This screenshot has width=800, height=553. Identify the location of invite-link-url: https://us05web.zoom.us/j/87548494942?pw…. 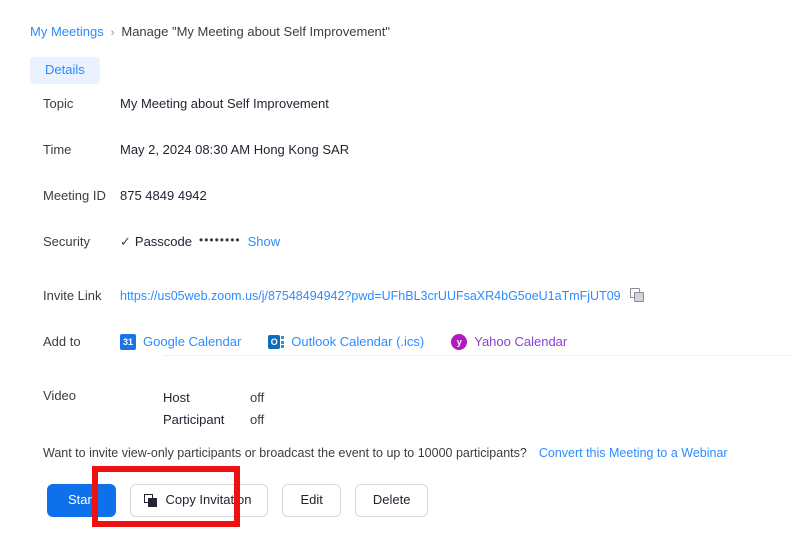
(370, 296).